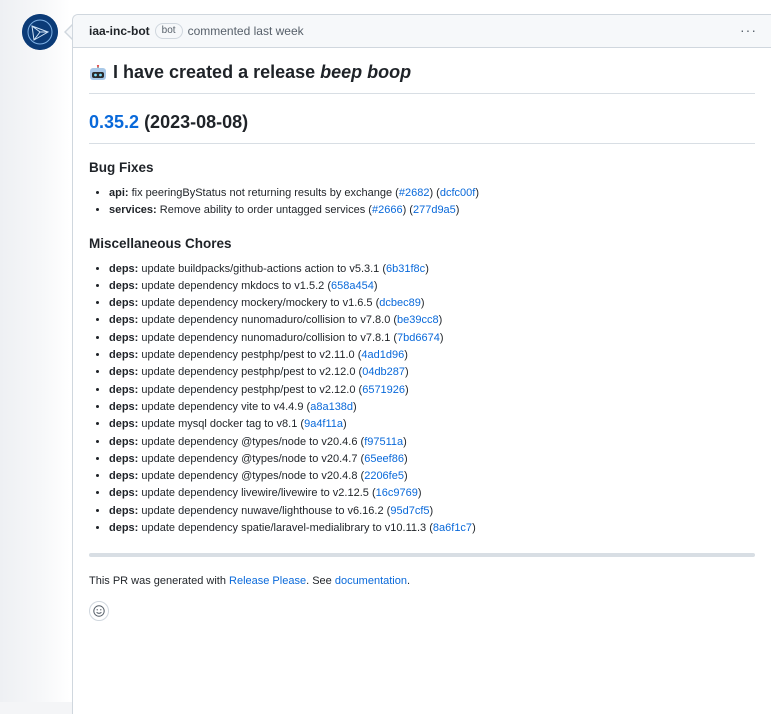 This screenshot has width=771, height=714. Describe the element at coordinates (319, 581) in the screenshot. I see `footer-mid: . See` at that location.